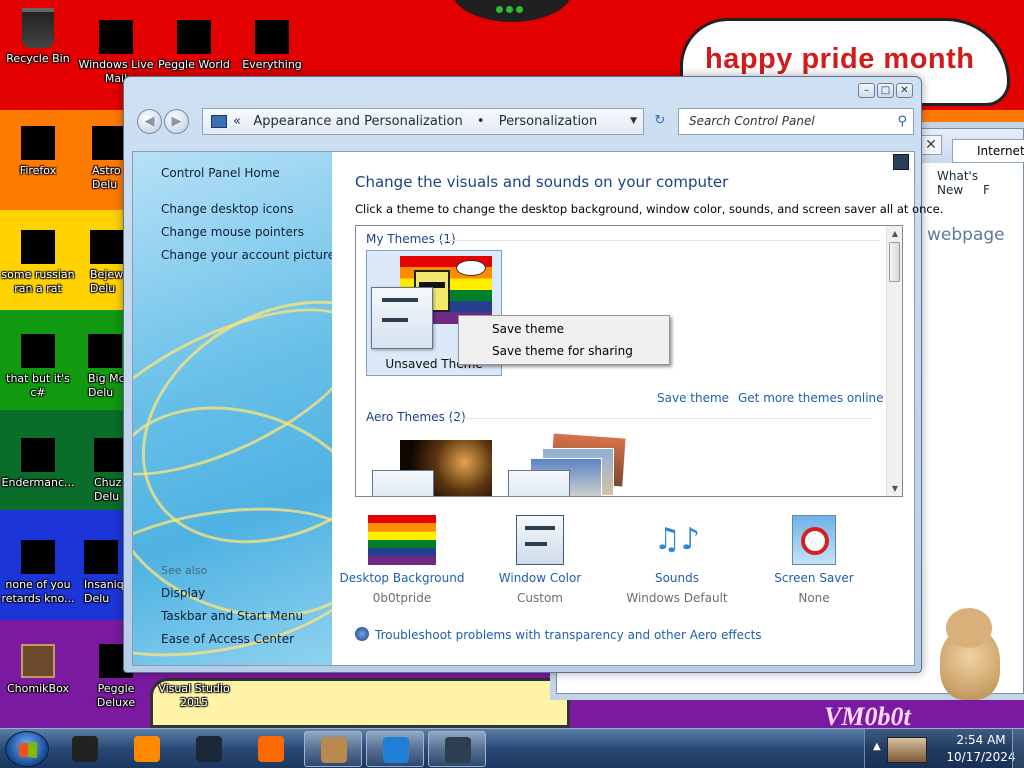 The width and height of the screenshot is (1024, 768). I want to click on taskbar-button-media-player, so click(147, 749).